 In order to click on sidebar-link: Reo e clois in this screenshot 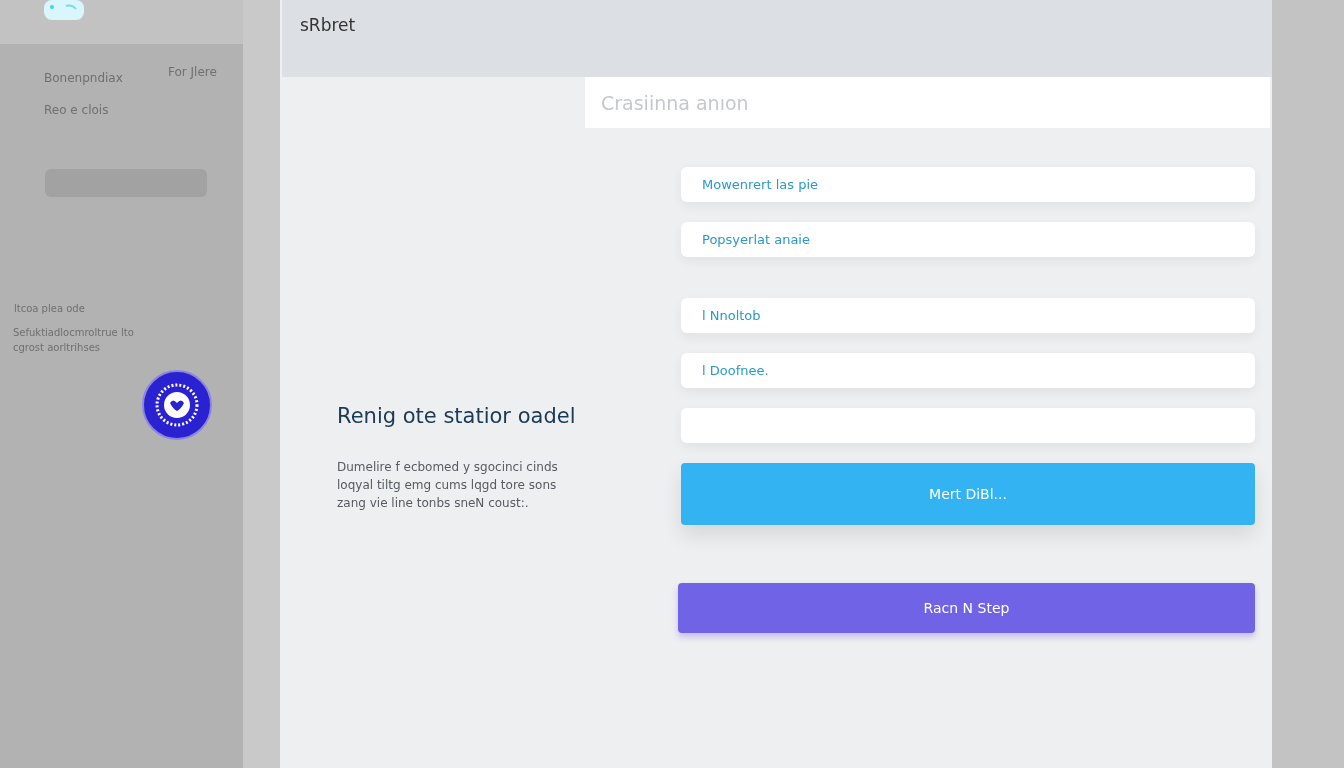, I will do `click(106, 110)`.